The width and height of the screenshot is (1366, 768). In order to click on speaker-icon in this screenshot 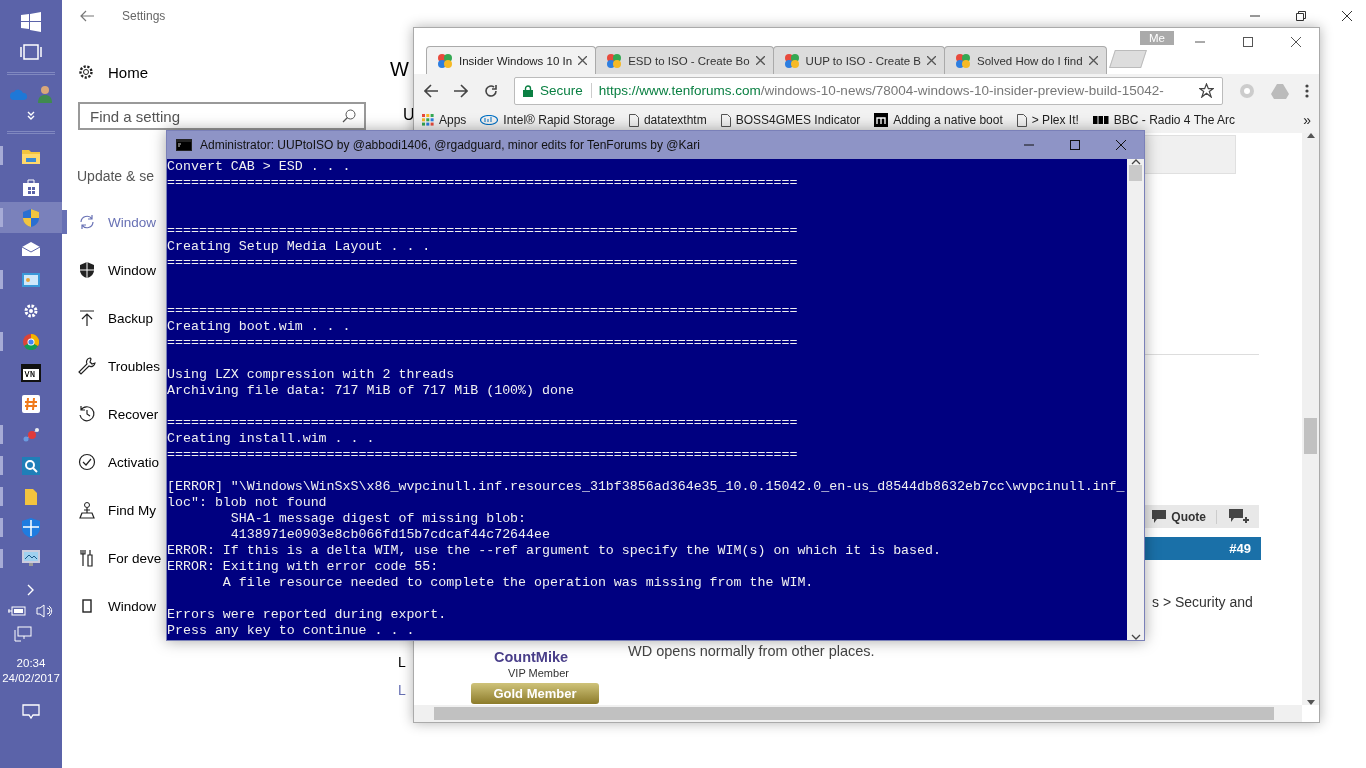, I will do `click(45, 611)`.